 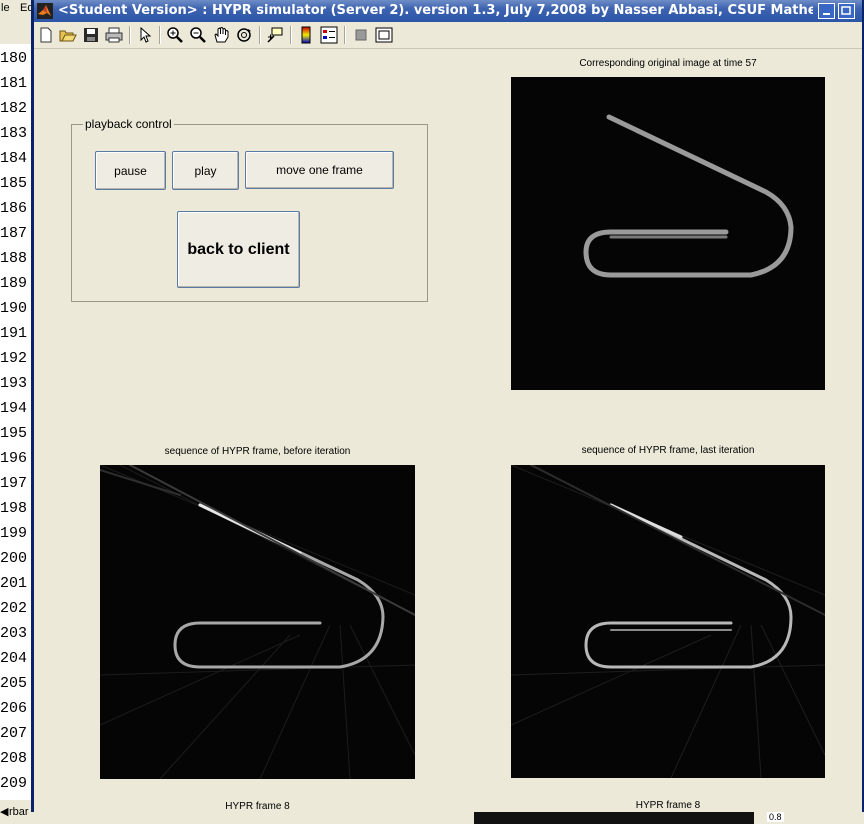 What do you see at coordinates (14, 583) in the screenshot?
I see `line-number: 201` at bounding box center [14, 583].